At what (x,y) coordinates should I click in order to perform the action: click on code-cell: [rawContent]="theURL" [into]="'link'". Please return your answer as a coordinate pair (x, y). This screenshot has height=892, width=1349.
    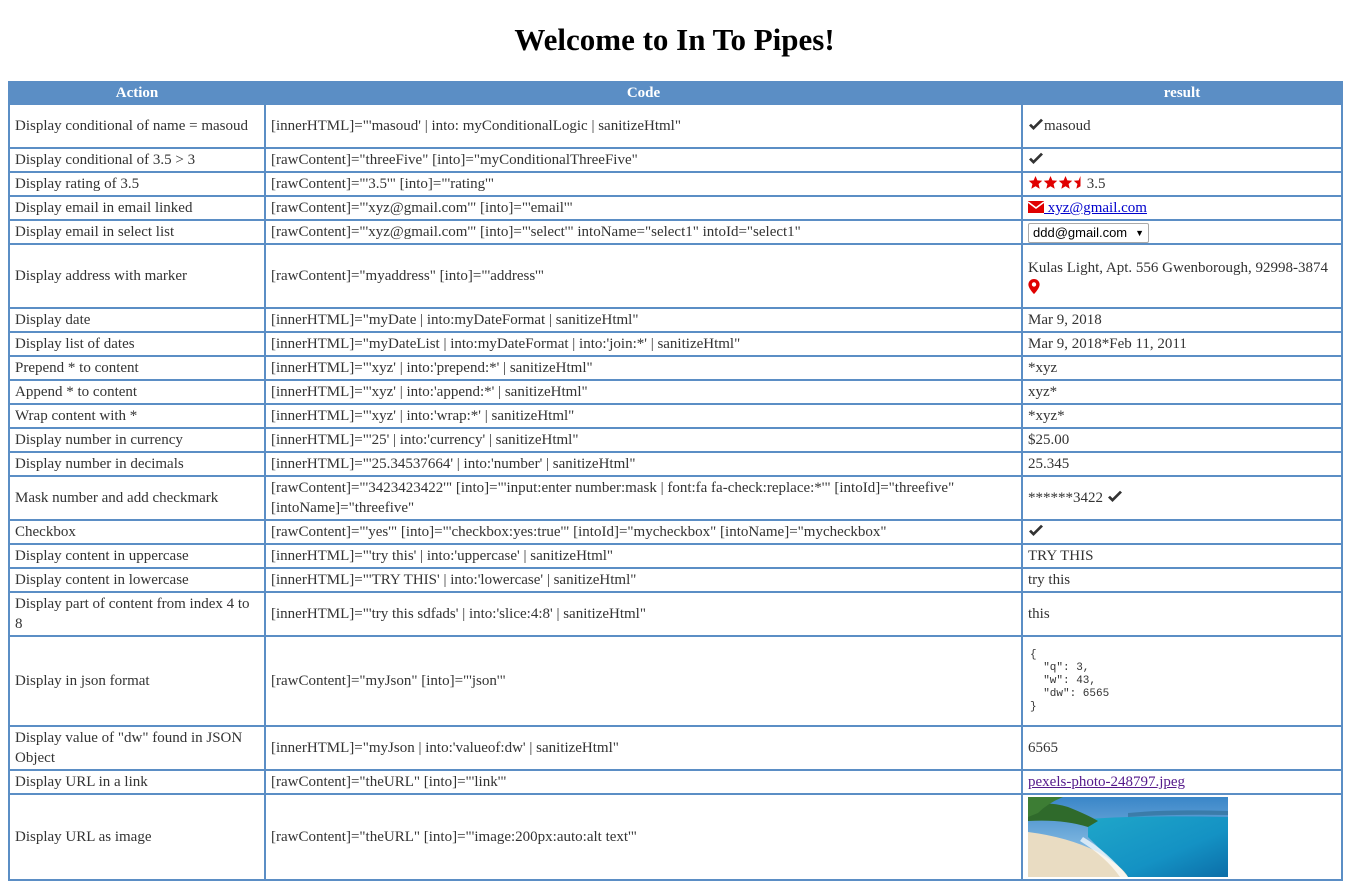
    Looking at the image, I should click on (643, 782).